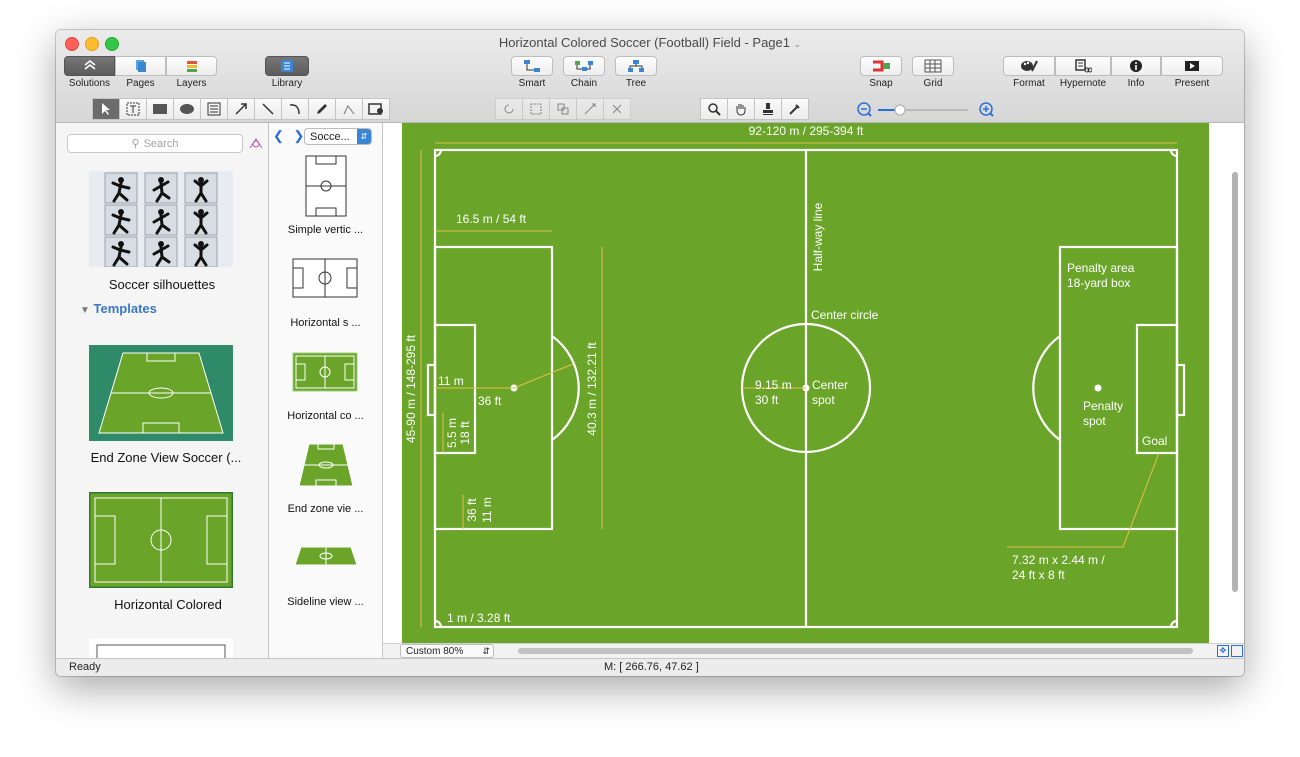 The height and width of the screenshot is (757, 1300). I want to click on library-button, so click(287, 66).